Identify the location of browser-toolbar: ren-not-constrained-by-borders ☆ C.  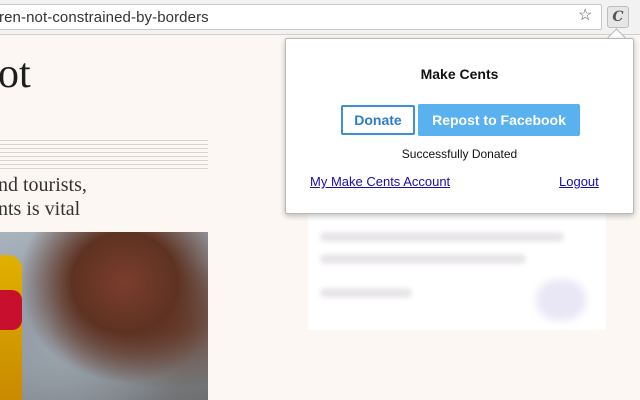
(320, 17).